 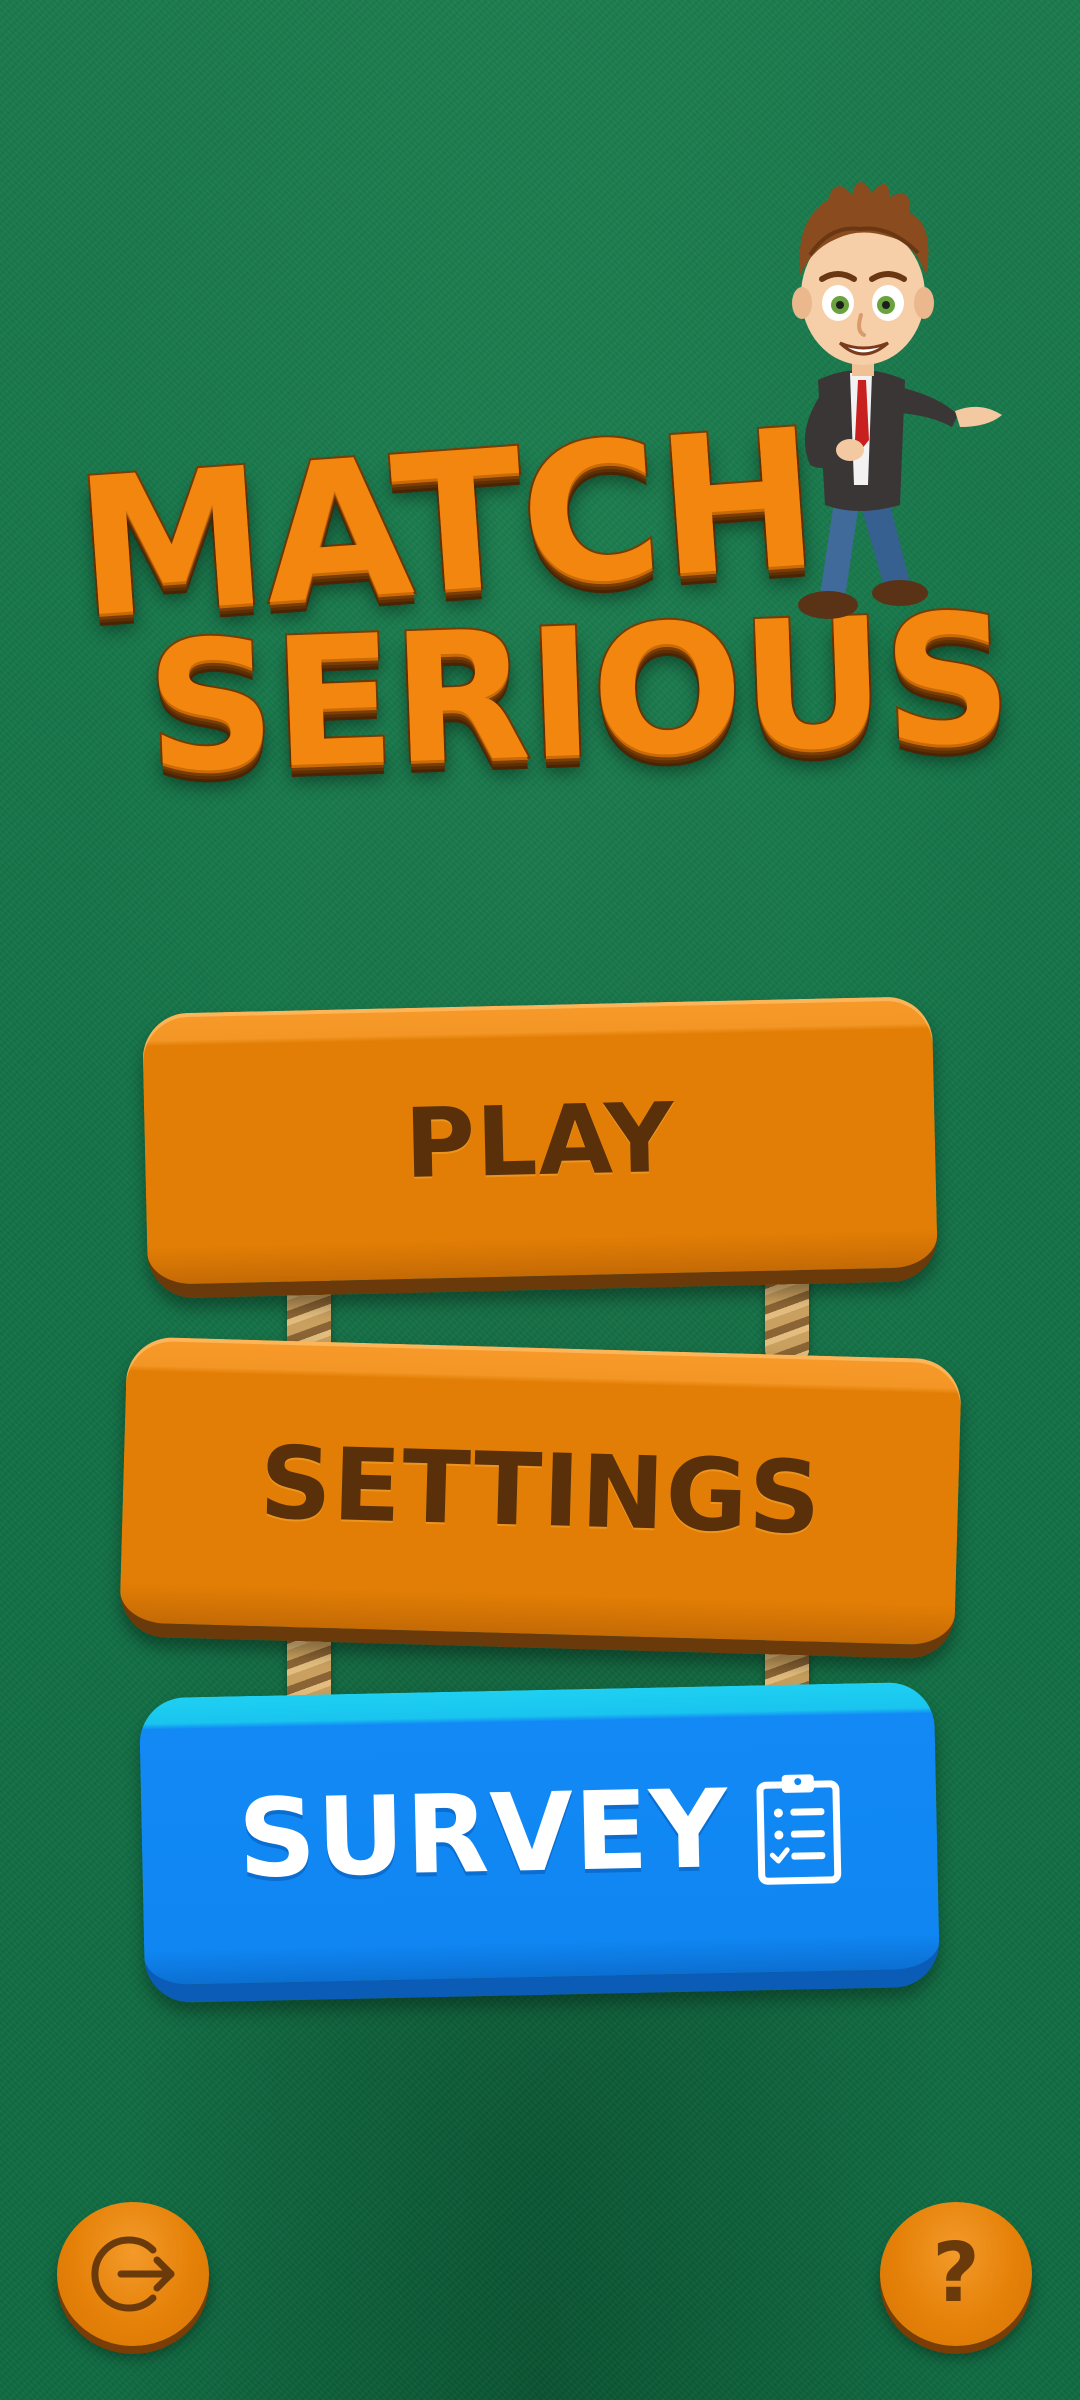 I want to click on help-icon: ?, so click(x=956, y=2273).